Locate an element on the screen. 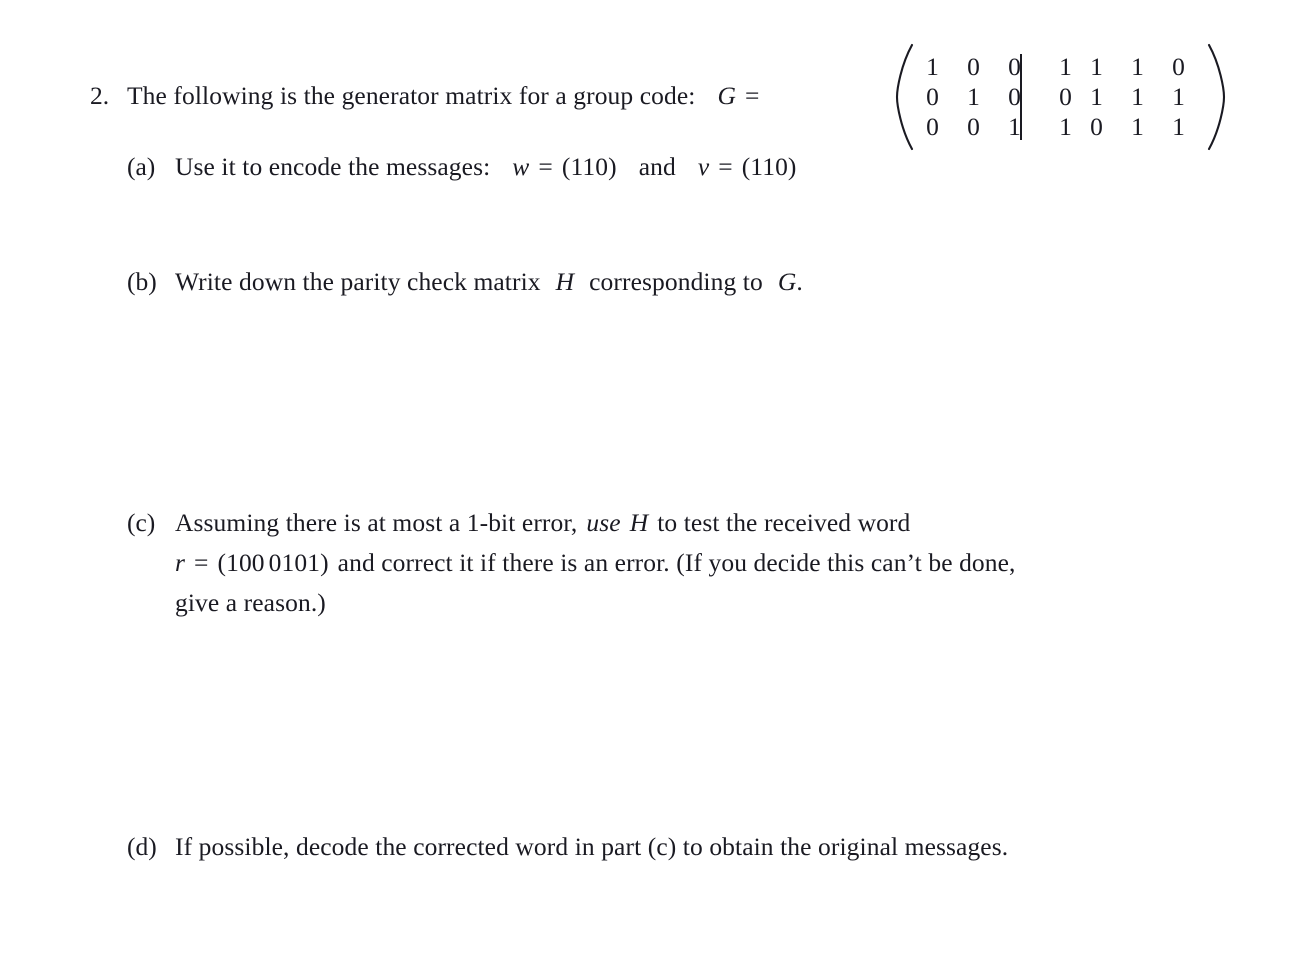  emphasis-use: use is located at coordinates (603, 522).